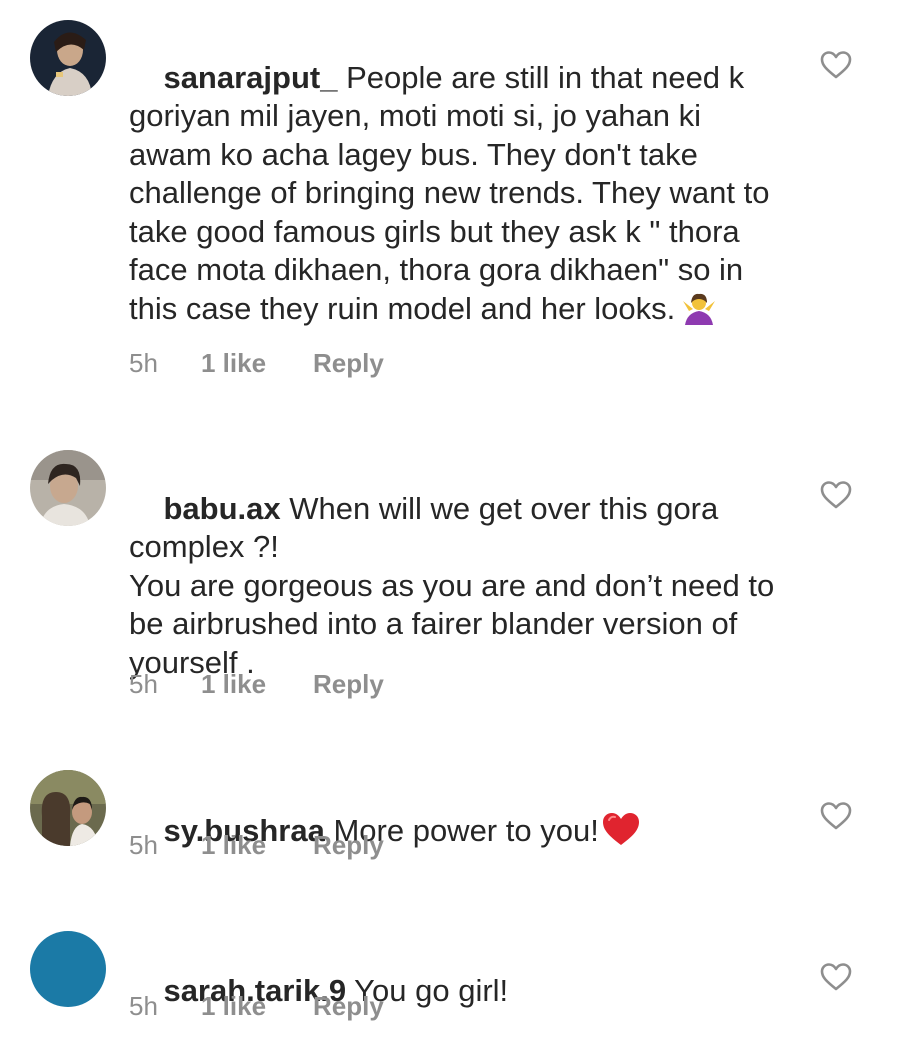  What do you see at coordinates (221, 508) in the screenshot?
I see `comment-username: babu.ax` at bounding box center [221, 508].